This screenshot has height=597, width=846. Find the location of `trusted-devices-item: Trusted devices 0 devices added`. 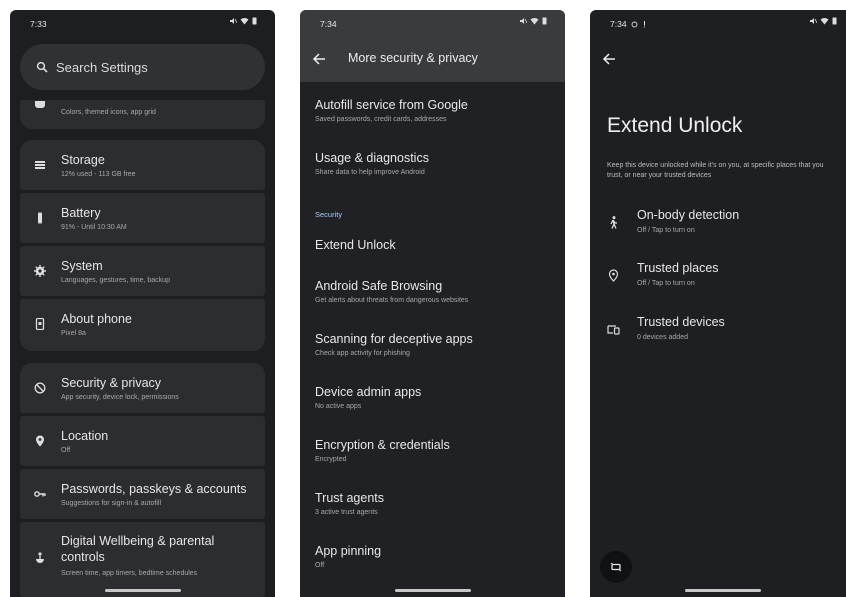

trusted-devices-item: Trusted devices 0 devices added is located at coordinates (718, 335).